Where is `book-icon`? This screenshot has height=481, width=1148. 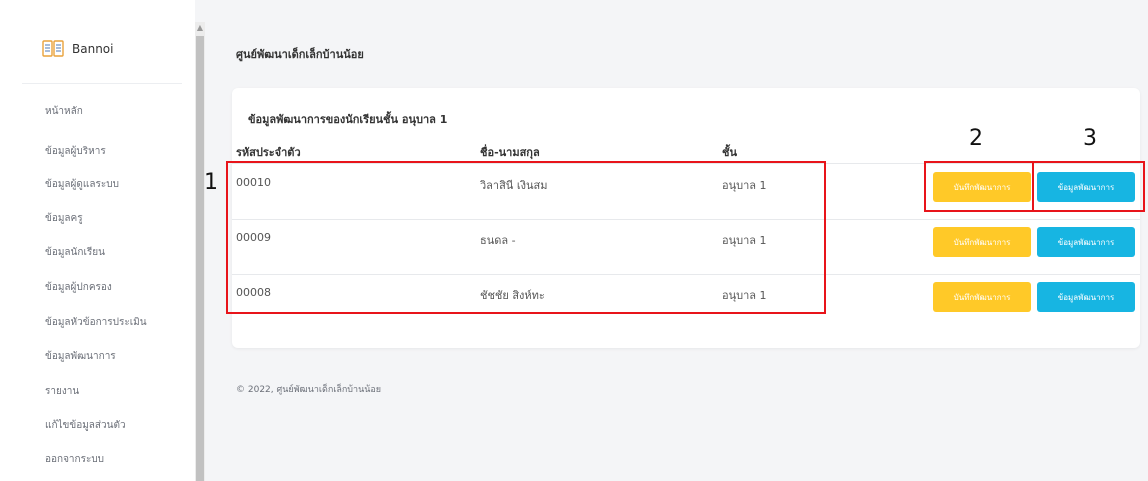 book-icon is located at coordinates (53, 48).